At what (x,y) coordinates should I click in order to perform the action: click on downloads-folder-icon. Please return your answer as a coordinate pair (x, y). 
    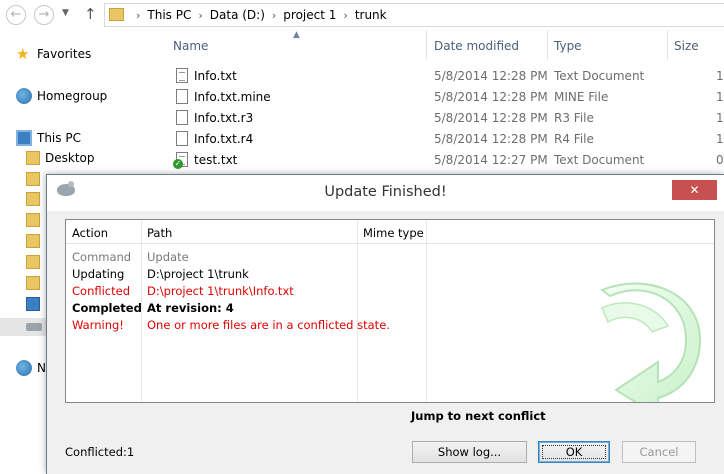
    Looking at the image, I should click on (33, 199).